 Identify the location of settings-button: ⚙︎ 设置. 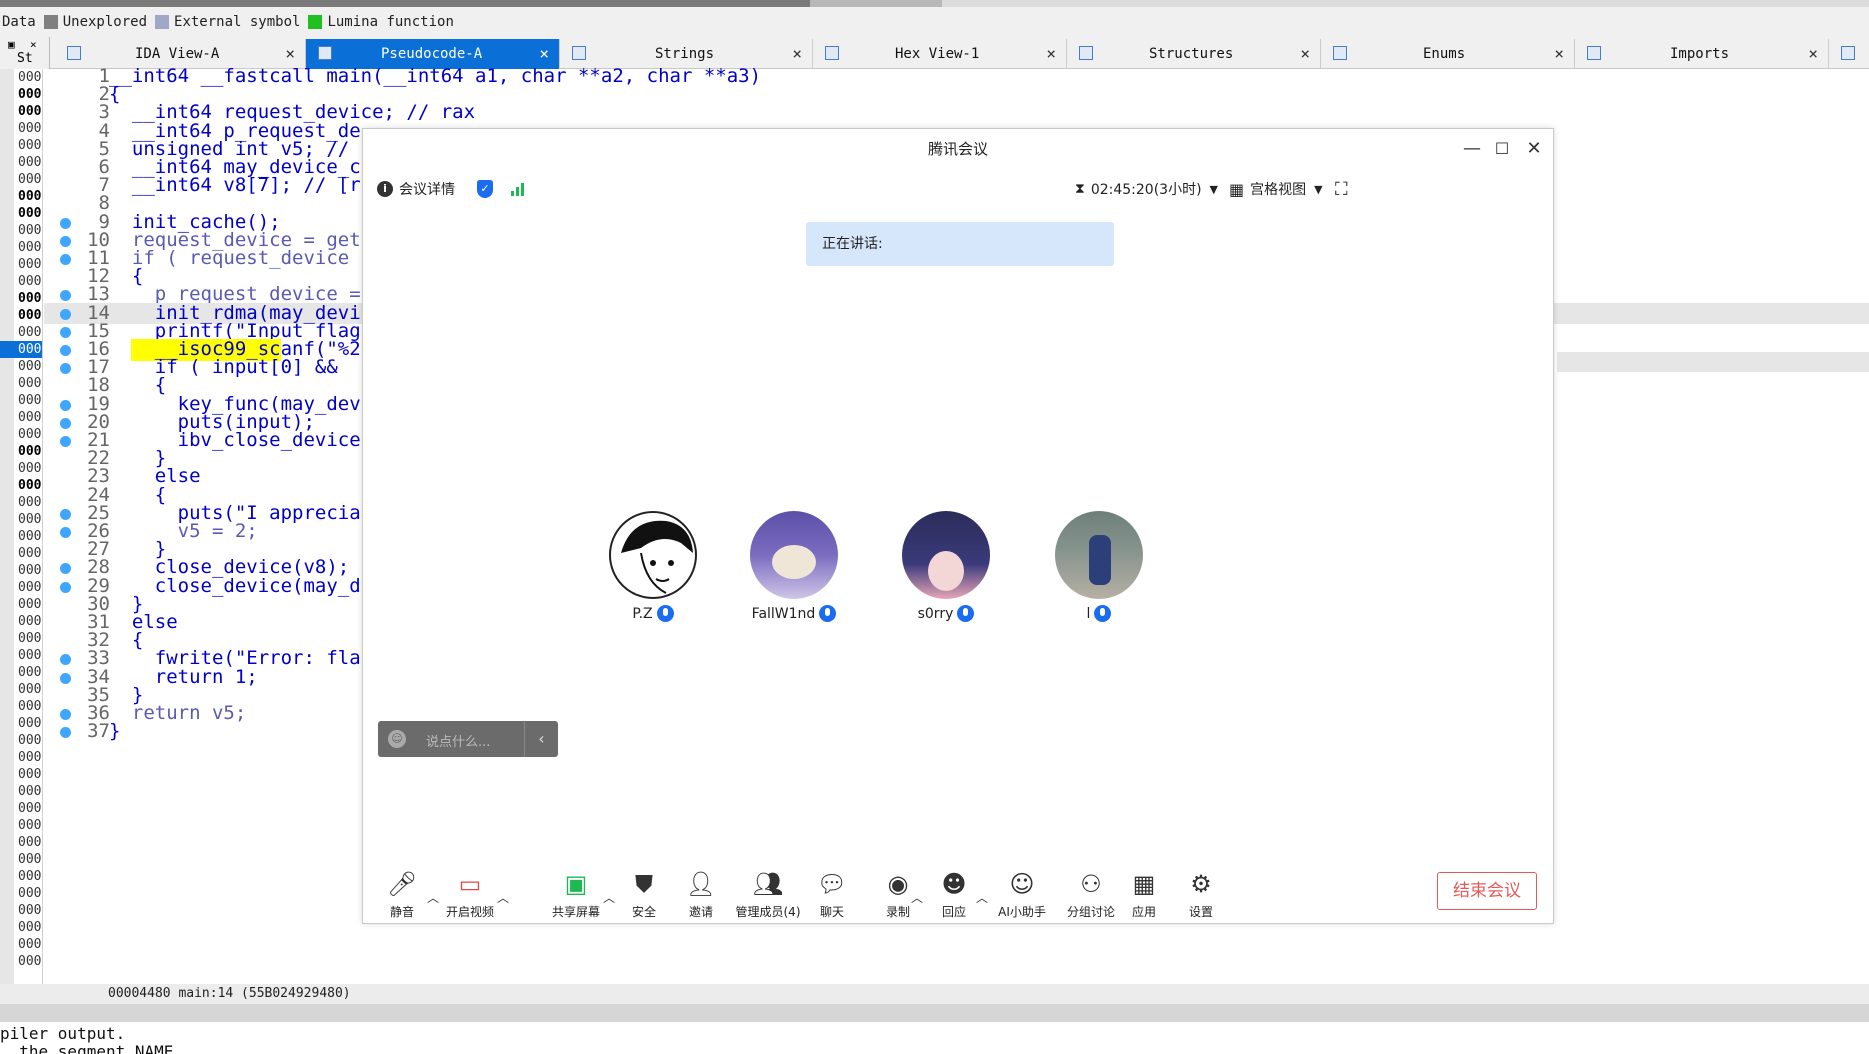
(1201, 894).